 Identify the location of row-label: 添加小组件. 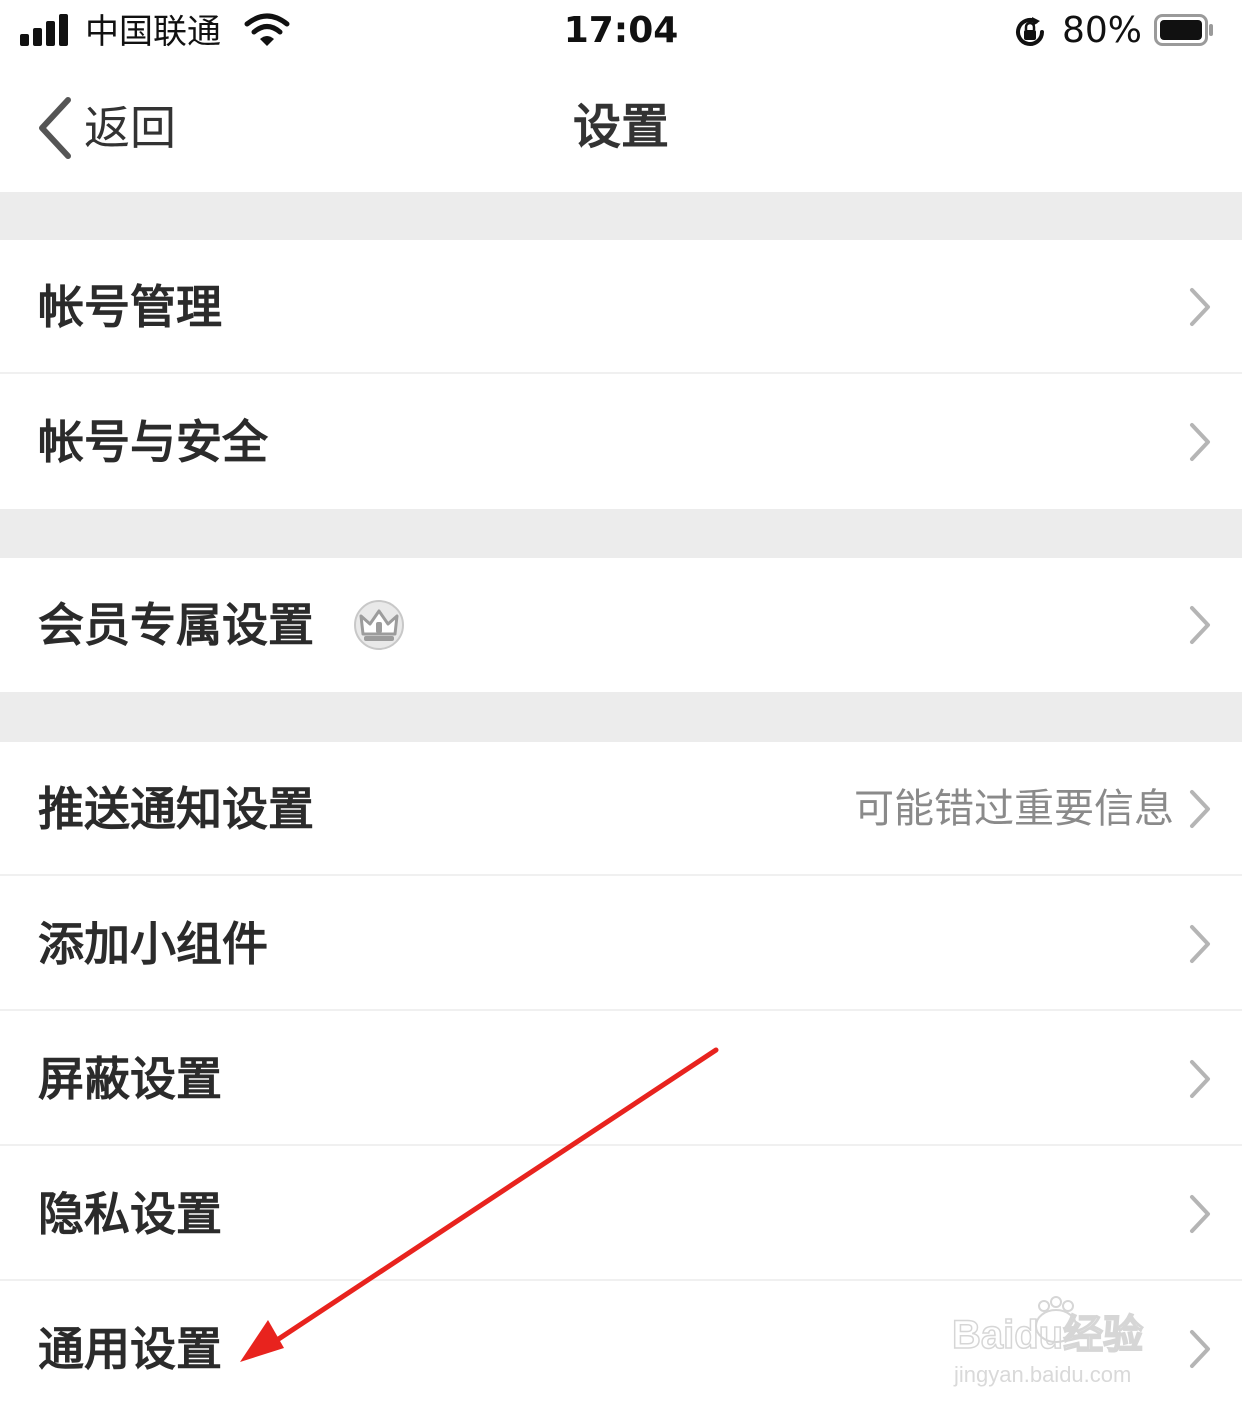
(153, 944).